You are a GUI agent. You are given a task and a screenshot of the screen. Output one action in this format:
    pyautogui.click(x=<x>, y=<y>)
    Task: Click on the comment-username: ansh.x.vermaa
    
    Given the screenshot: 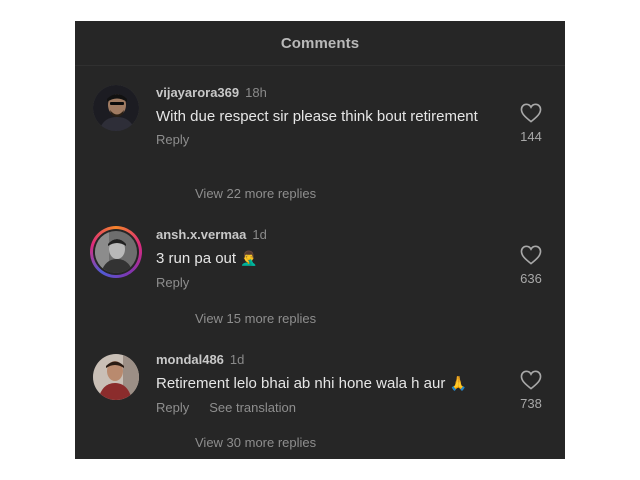 What is the action you would take?
    pyautogui.click(x=201, y=234)
    